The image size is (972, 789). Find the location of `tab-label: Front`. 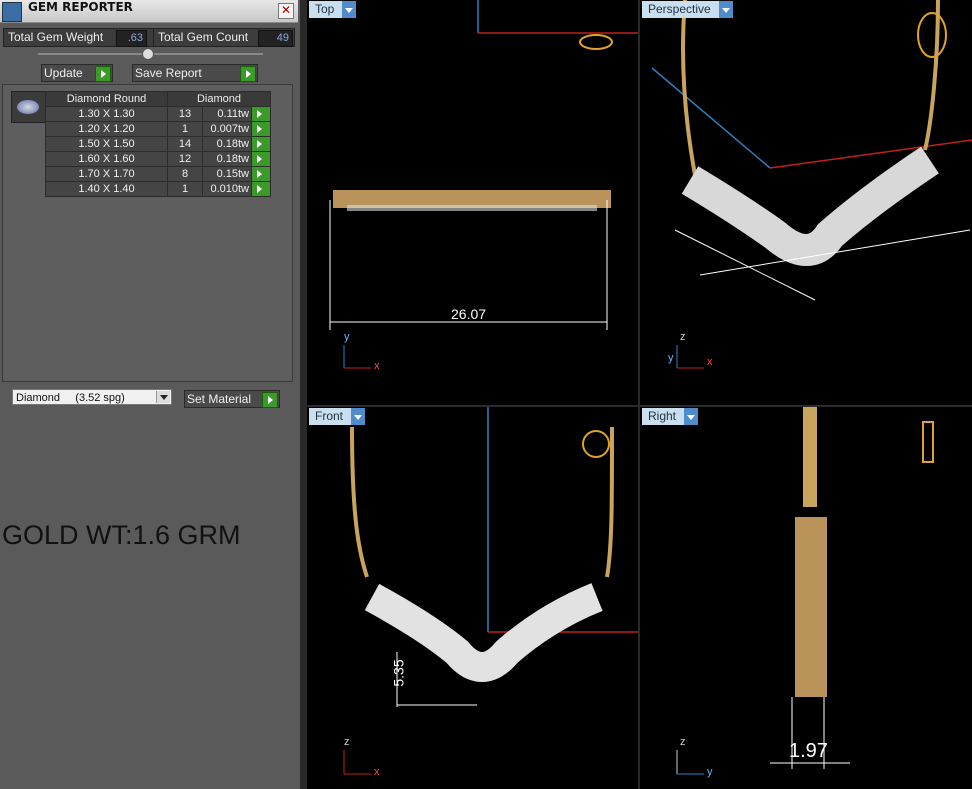

tab-label: Front is located at coordinates (329, 416).